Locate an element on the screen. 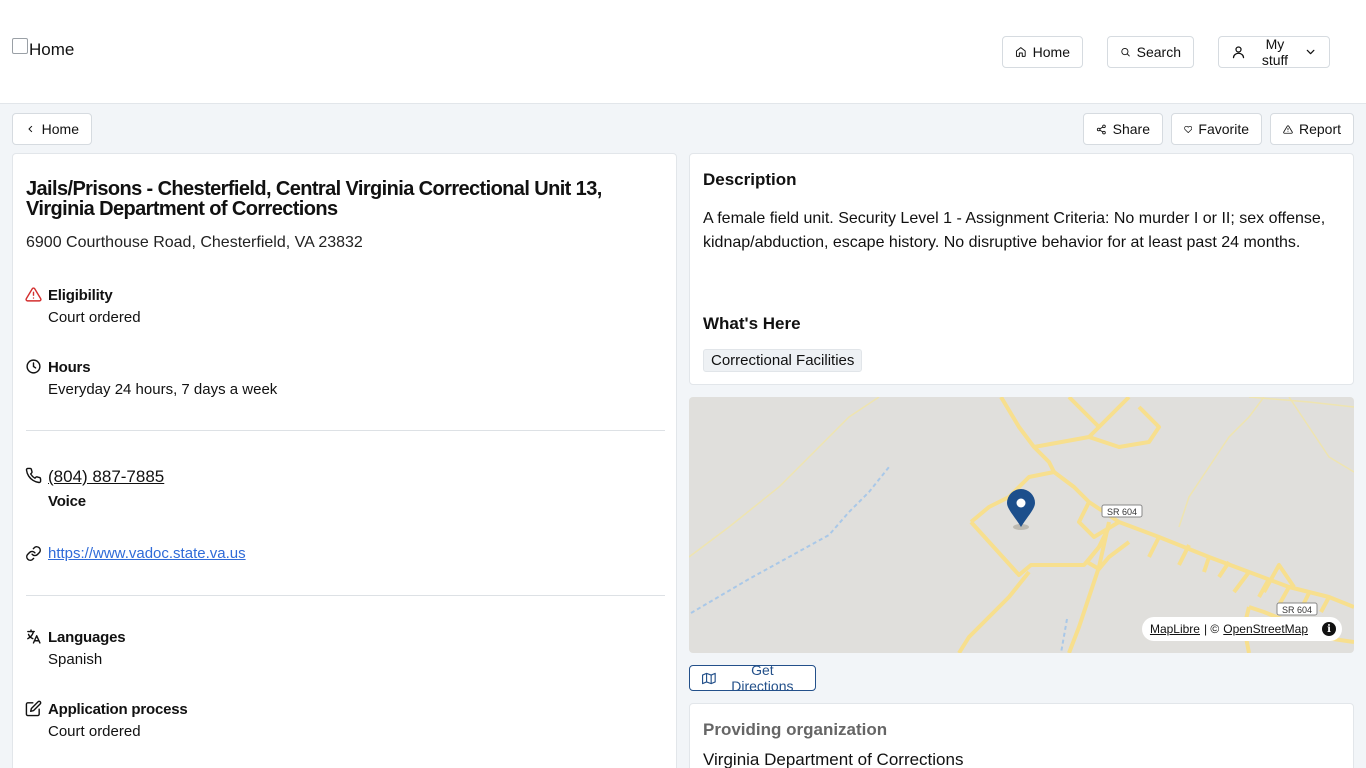  language-icon is located at coordinates (34, 636).